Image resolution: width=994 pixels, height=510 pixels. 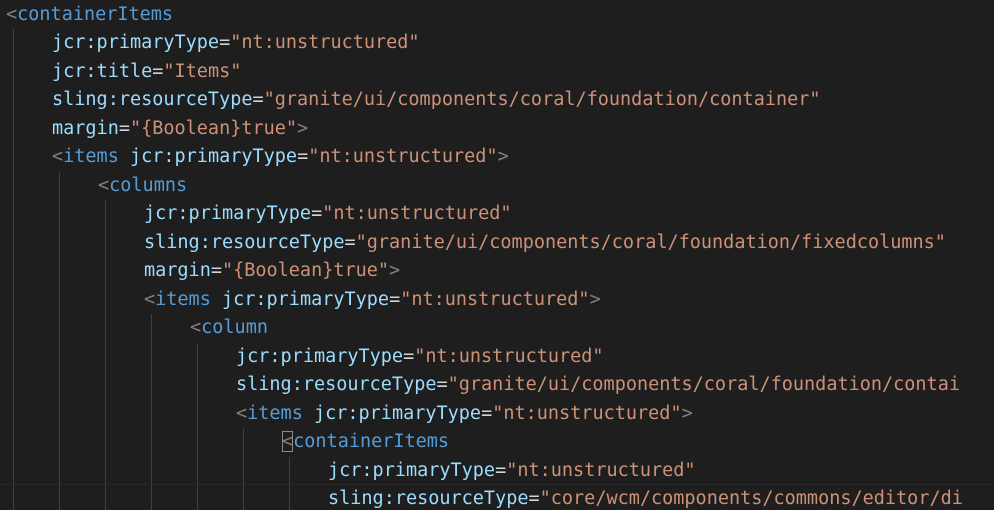 What do you see at coordinates (497, 72) in the screenshot?
I see `code-line: jcr:title="Items"` at bounding box center [497, 72].